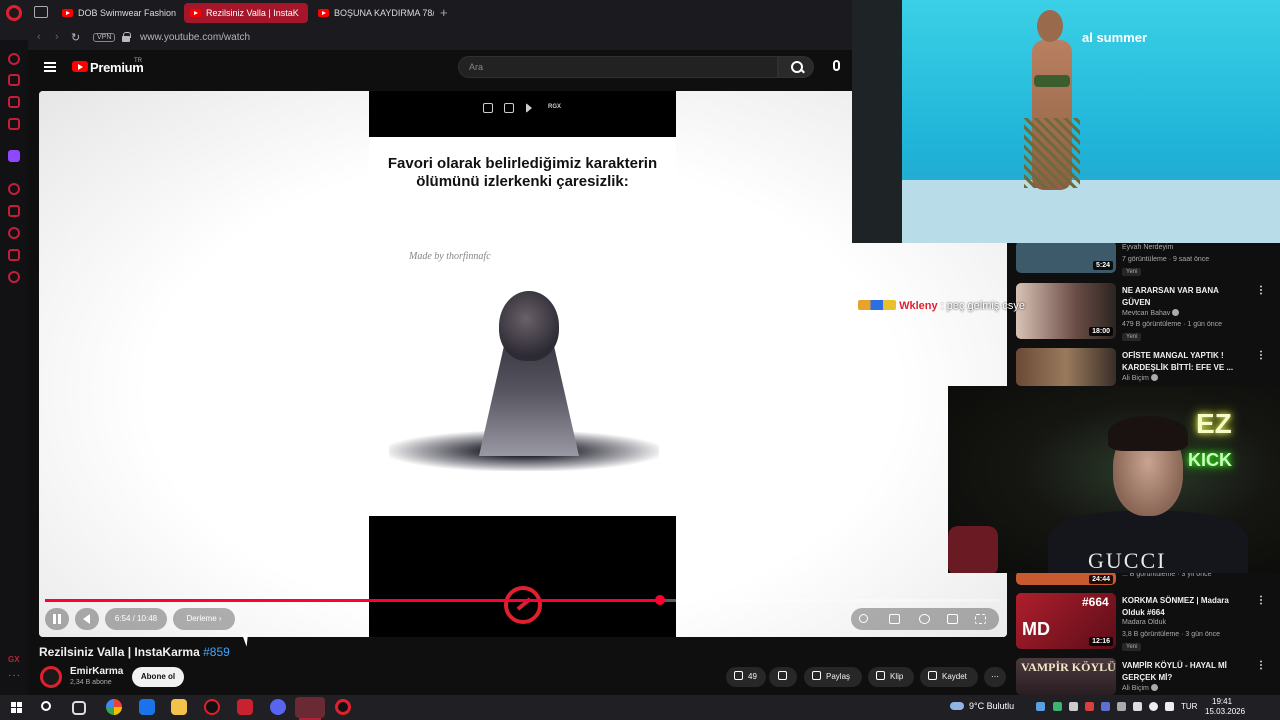 Image resolution: width=1280 pixels, height=720 pixels. What do you see at coordinates (216, 652) in the screenshot?
I see `video-hashtag: #859` at bounding box center [216, 652].